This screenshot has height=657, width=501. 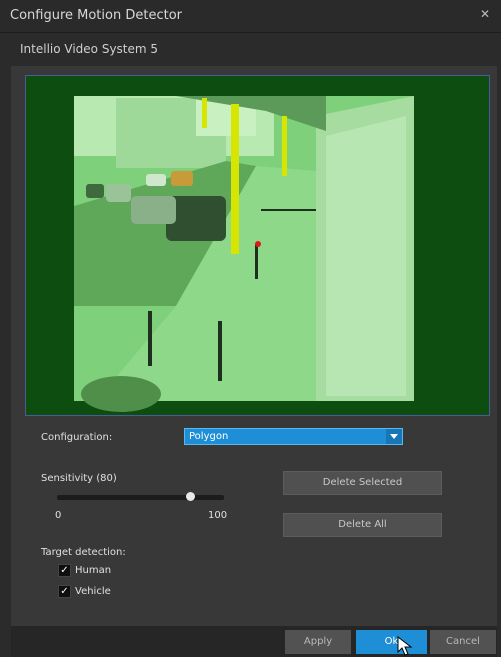 I want to click on window-title: Configure Motion Detector, so click(x=96, y=15).